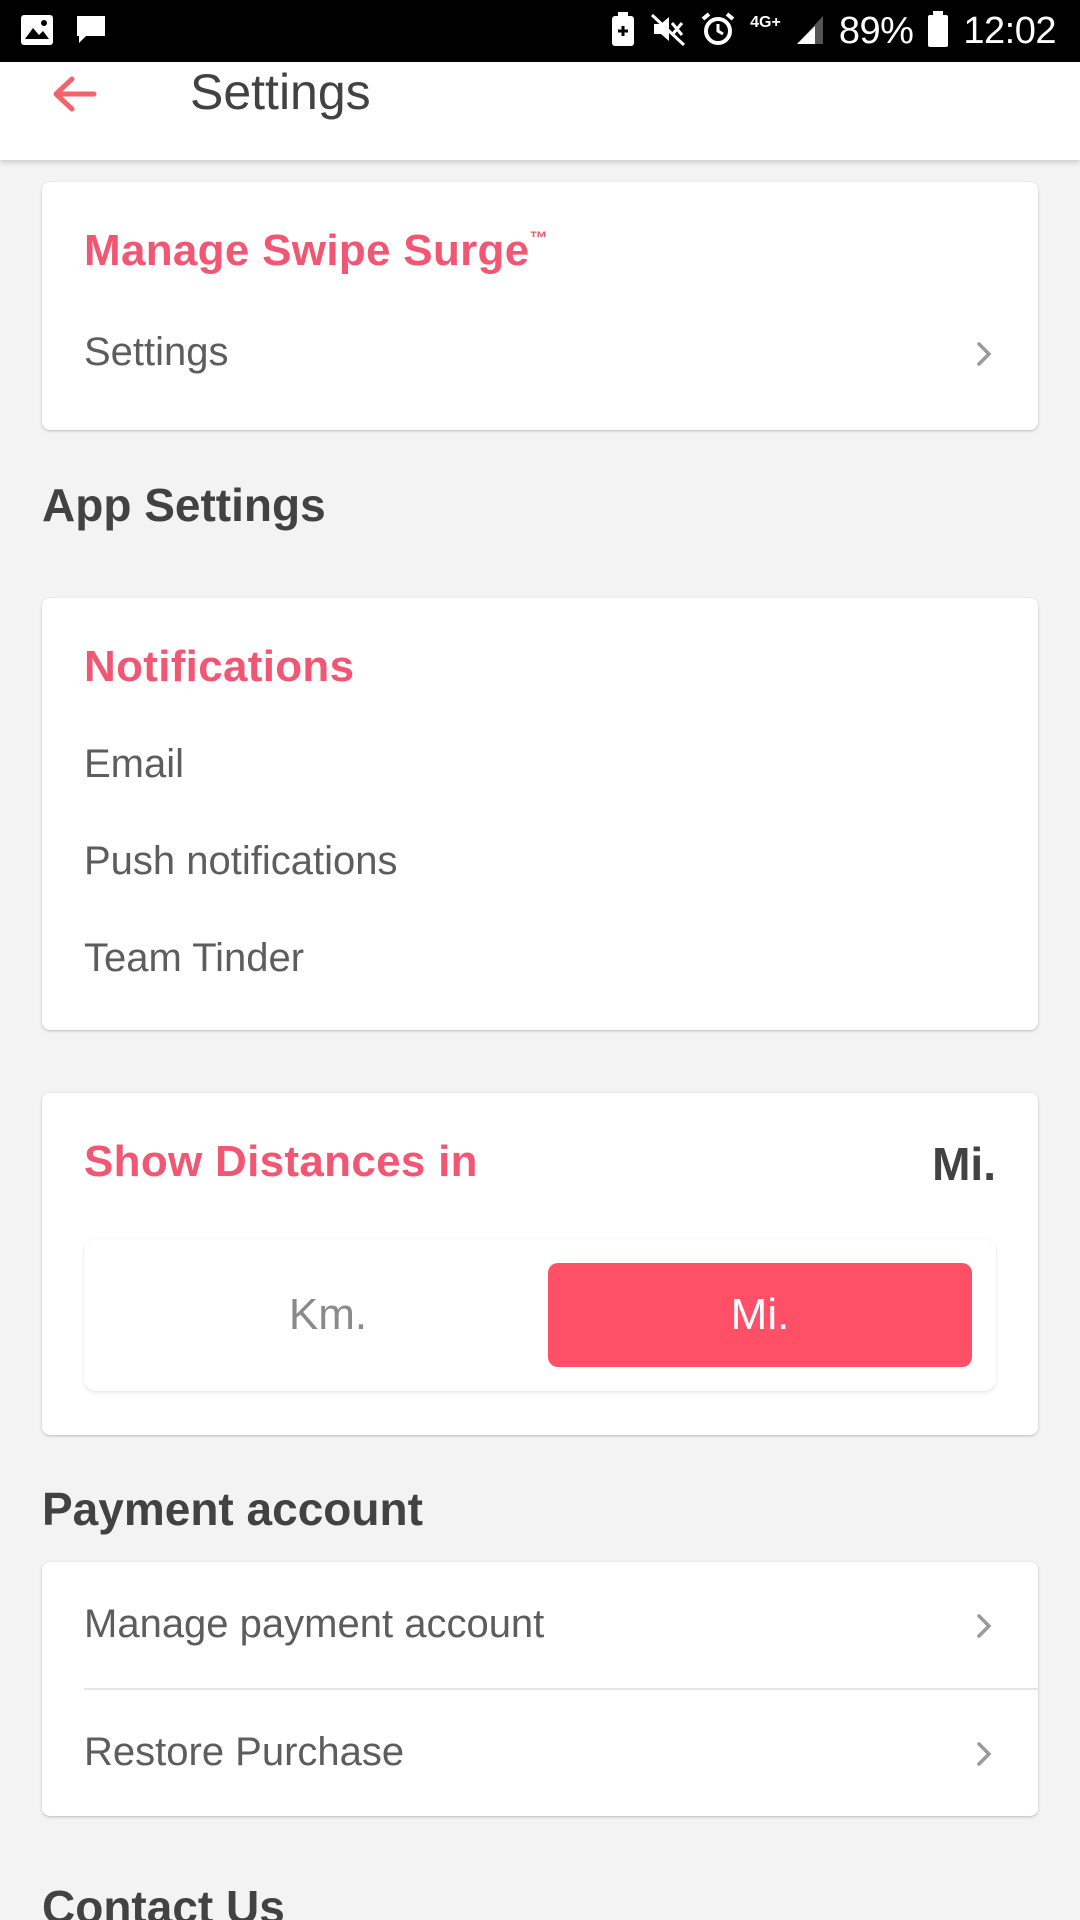  What do you see at coordinates (241, 861) in the screenshot?
I see `notification-push: Push notifications` at bounding box center [241, 861].